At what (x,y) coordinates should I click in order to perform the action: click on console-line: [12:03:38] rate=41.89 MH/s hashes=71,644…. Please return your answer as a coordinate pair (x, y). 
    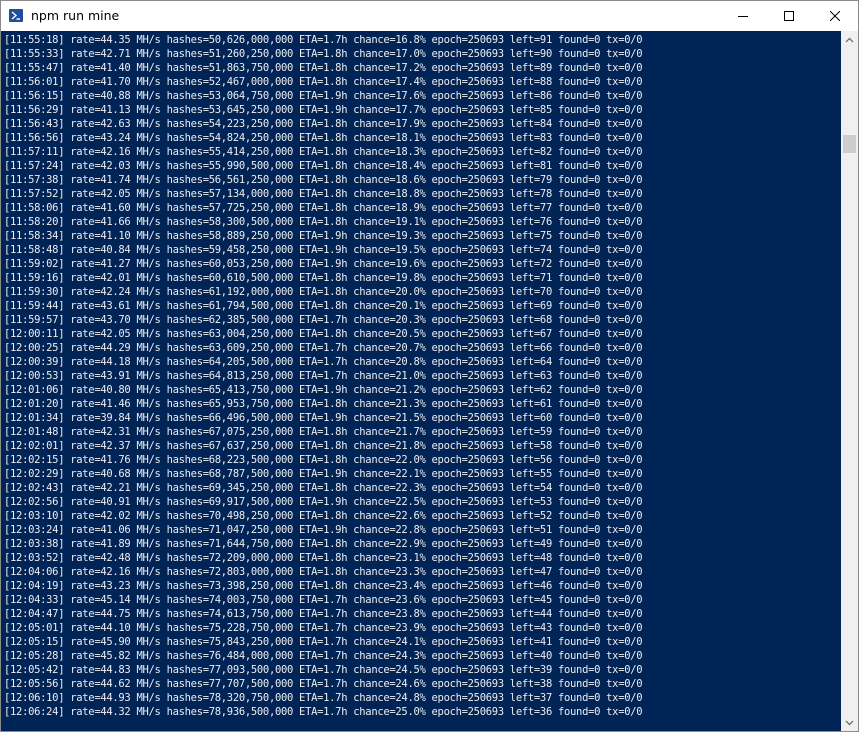
    Looking at the image, I should click on (323, 544).